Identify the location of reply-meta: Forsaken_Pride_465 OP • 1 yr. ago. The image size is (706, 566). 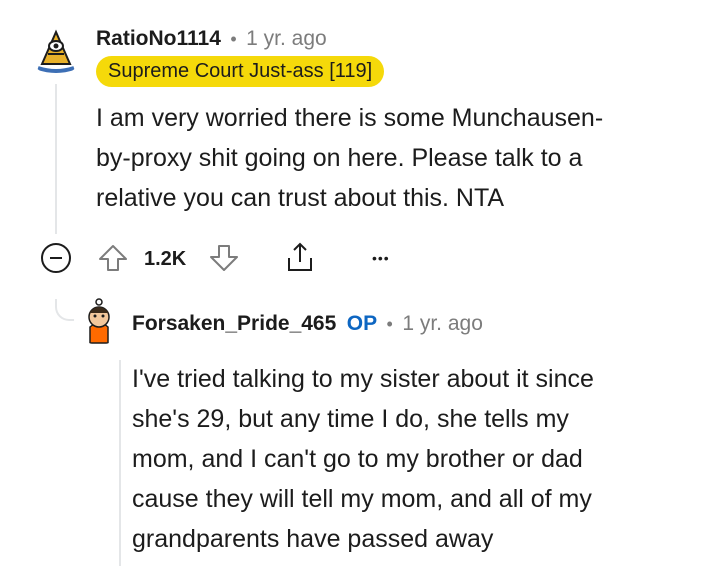
(307, 324).